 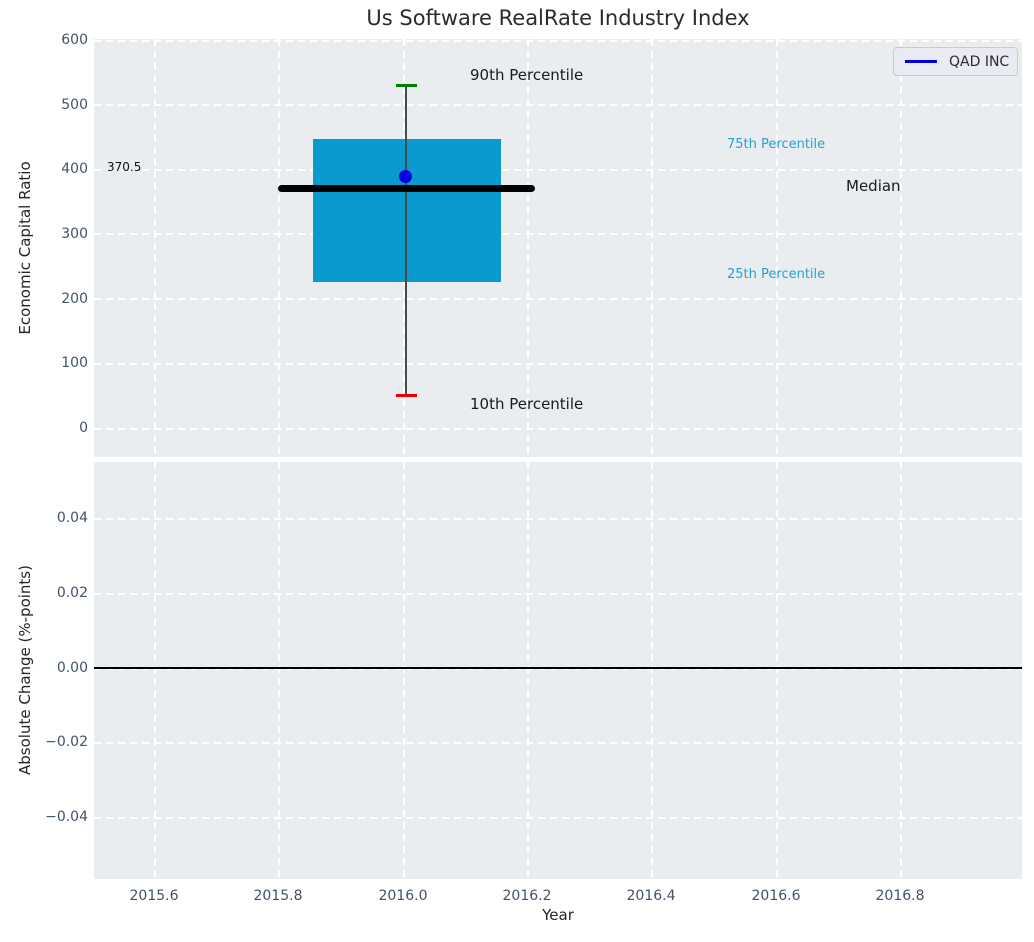 I want to click on xtick-2016.4: 2016.4, so click(x=651, y=896).